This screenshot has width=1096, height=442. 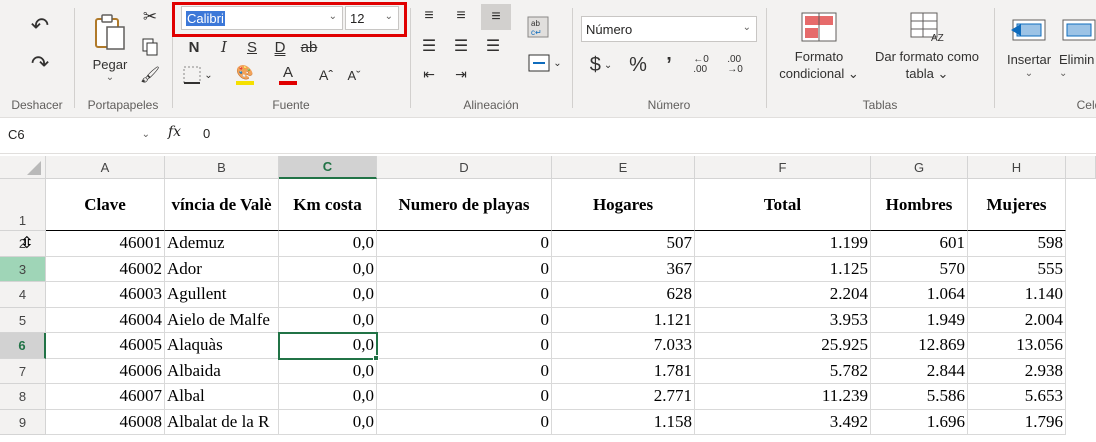 What do you see at coordinates (701, 65) in the screenshot?
I see `increase-decimal-icon: ←0.00` at bounding box center [701, 65].